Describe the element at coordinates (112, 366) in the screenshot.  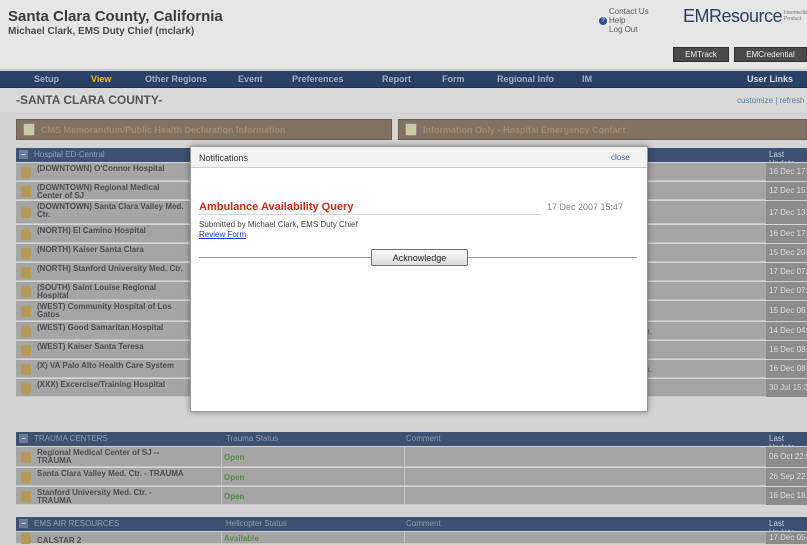
I see `resource-name: (X) VA Palo Alto Health Care System` at that location.